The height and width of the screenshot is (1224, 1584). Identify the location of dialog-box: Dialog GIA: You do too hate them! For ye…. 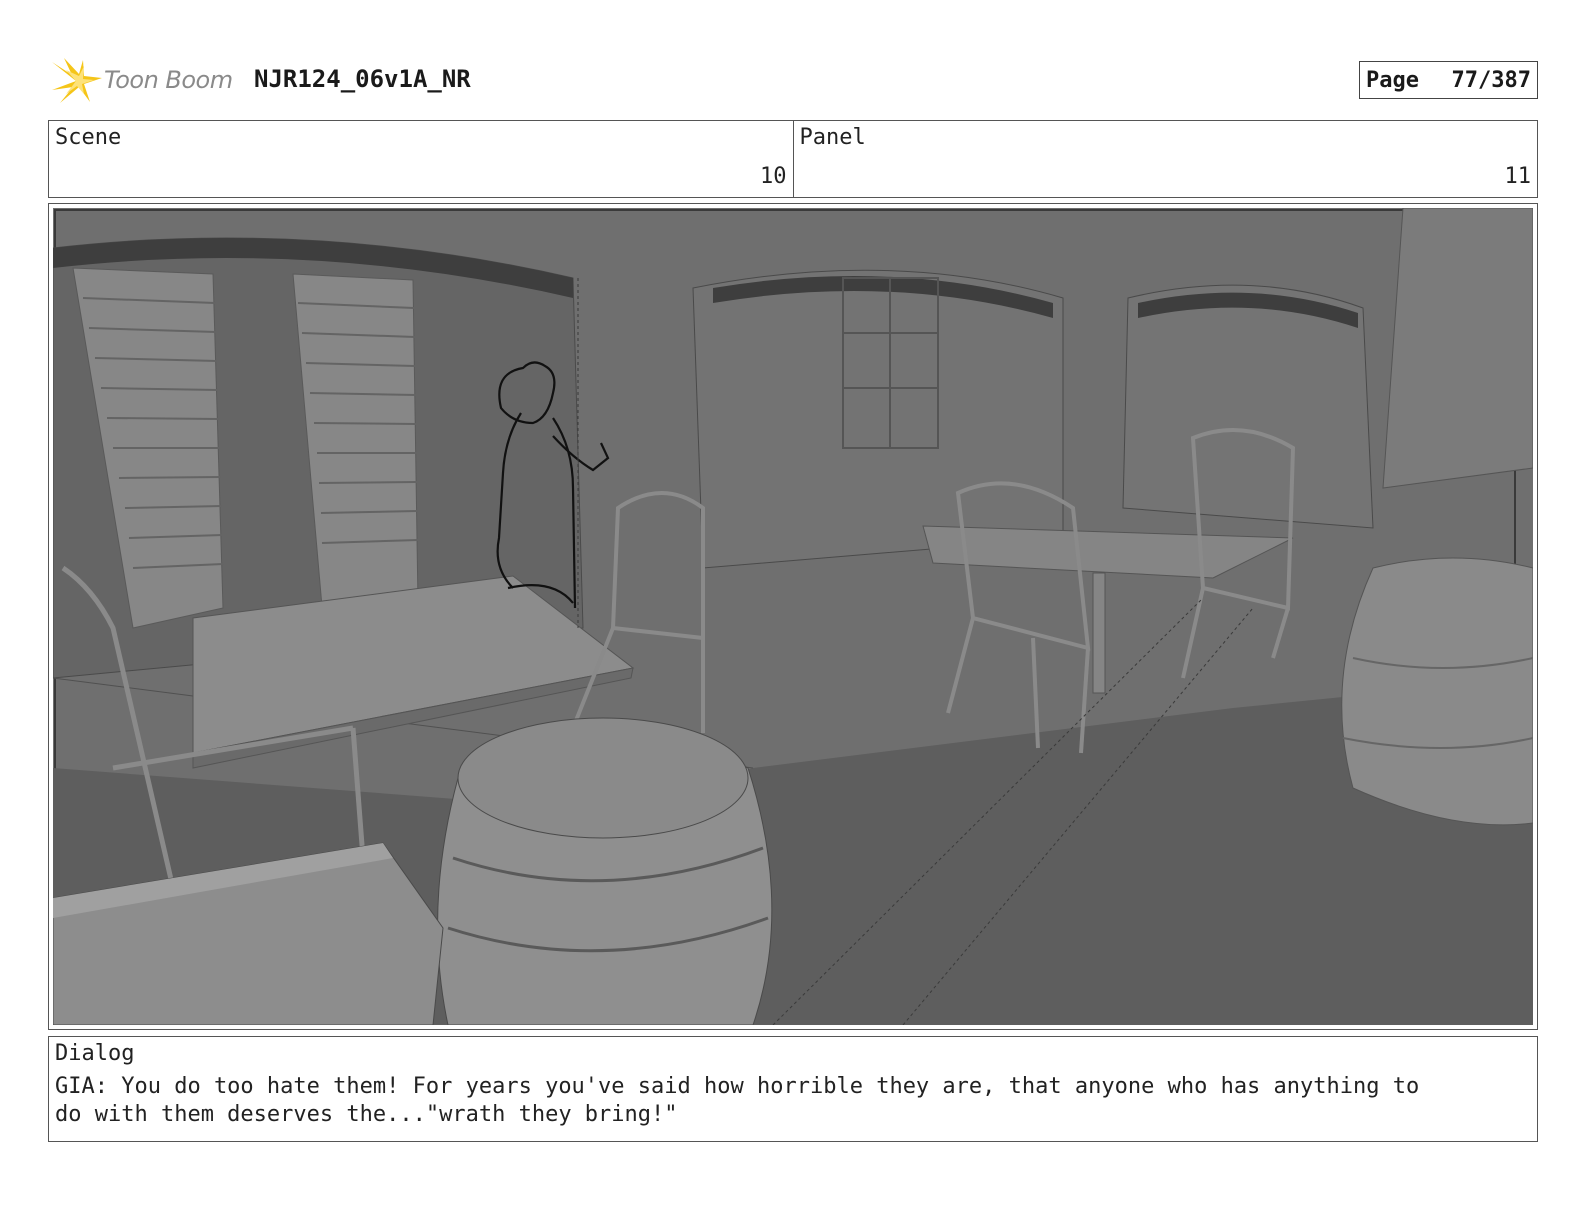
(793, 1089).